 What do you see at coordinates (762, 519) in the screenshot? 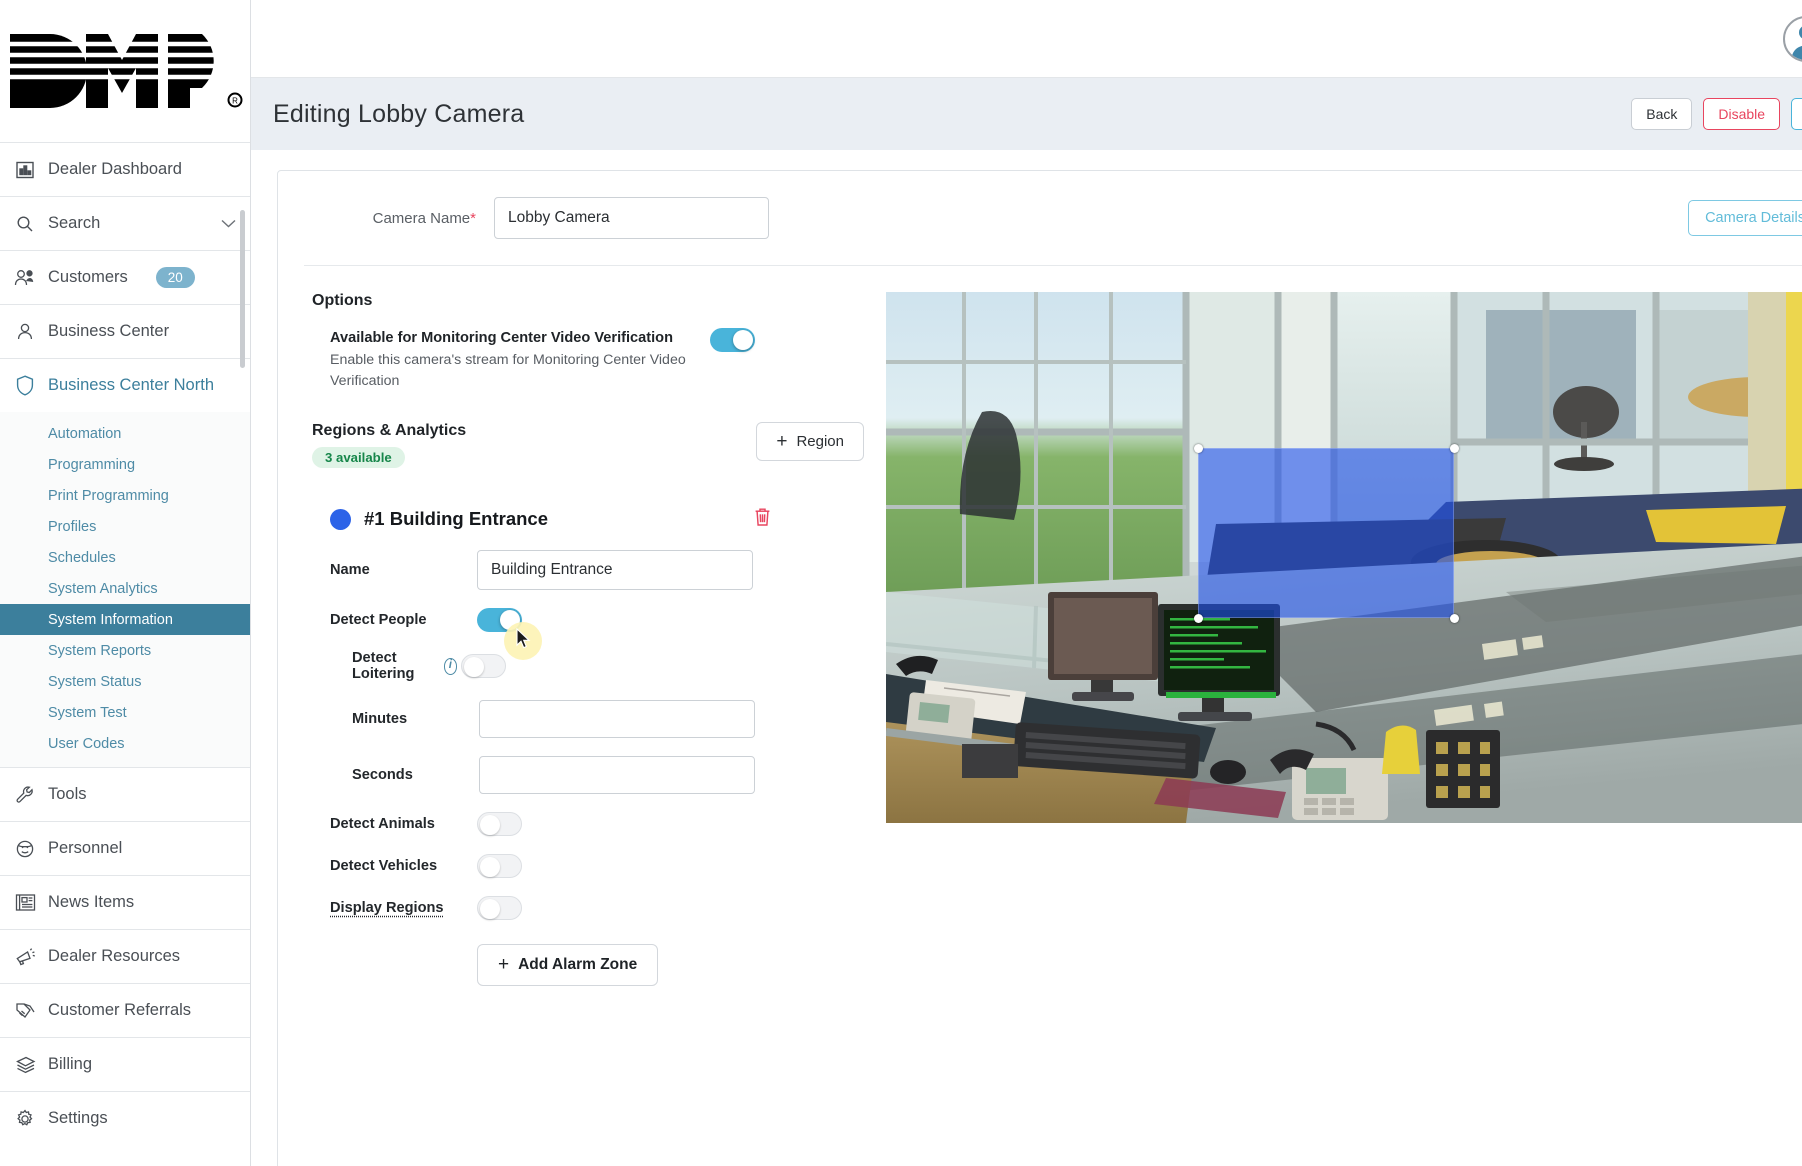
I see `trash-icon` at bounding box center [762, 519].